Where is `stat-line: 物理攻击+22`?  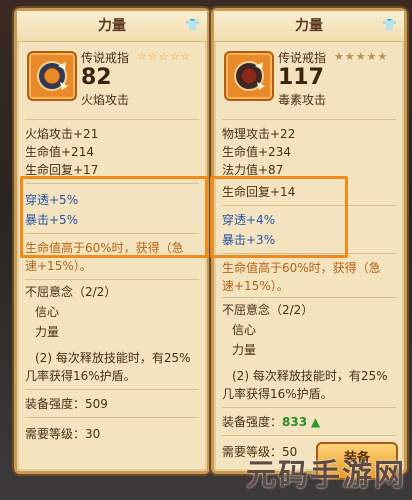
stat-line: 物理攻击+22 is located at coordinates (259, 134).